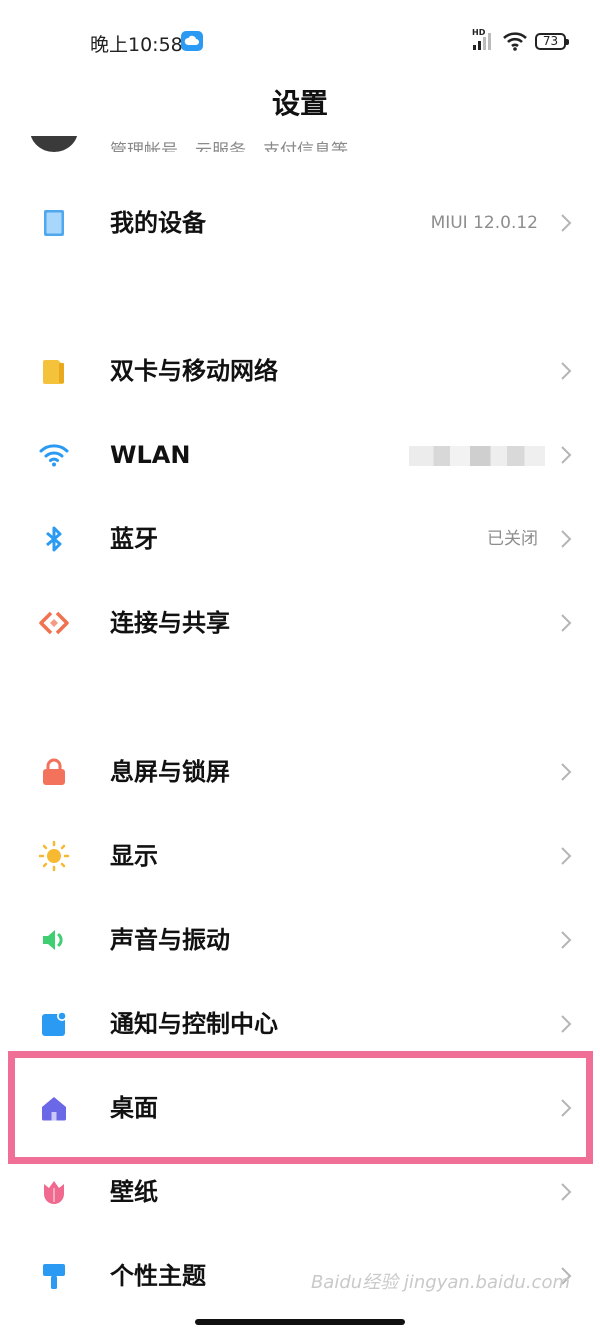  I want to click on status-bar: 晚上10:58 HD 73, so click(300, 42).